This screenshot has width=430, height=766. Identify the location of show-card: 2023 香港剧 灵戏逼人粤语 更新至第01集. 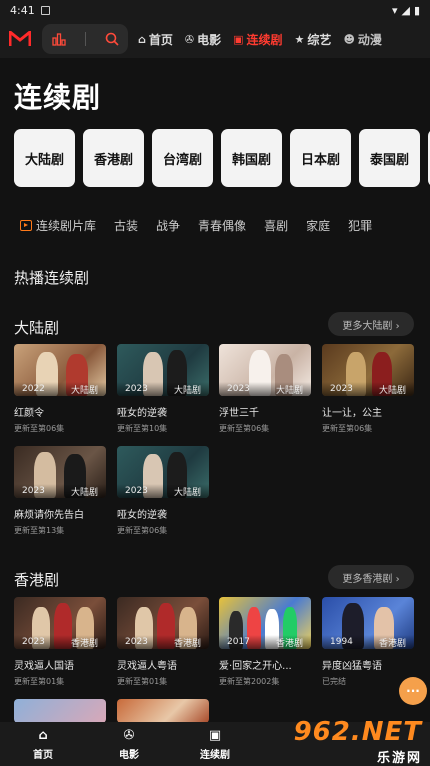
(163, 642).